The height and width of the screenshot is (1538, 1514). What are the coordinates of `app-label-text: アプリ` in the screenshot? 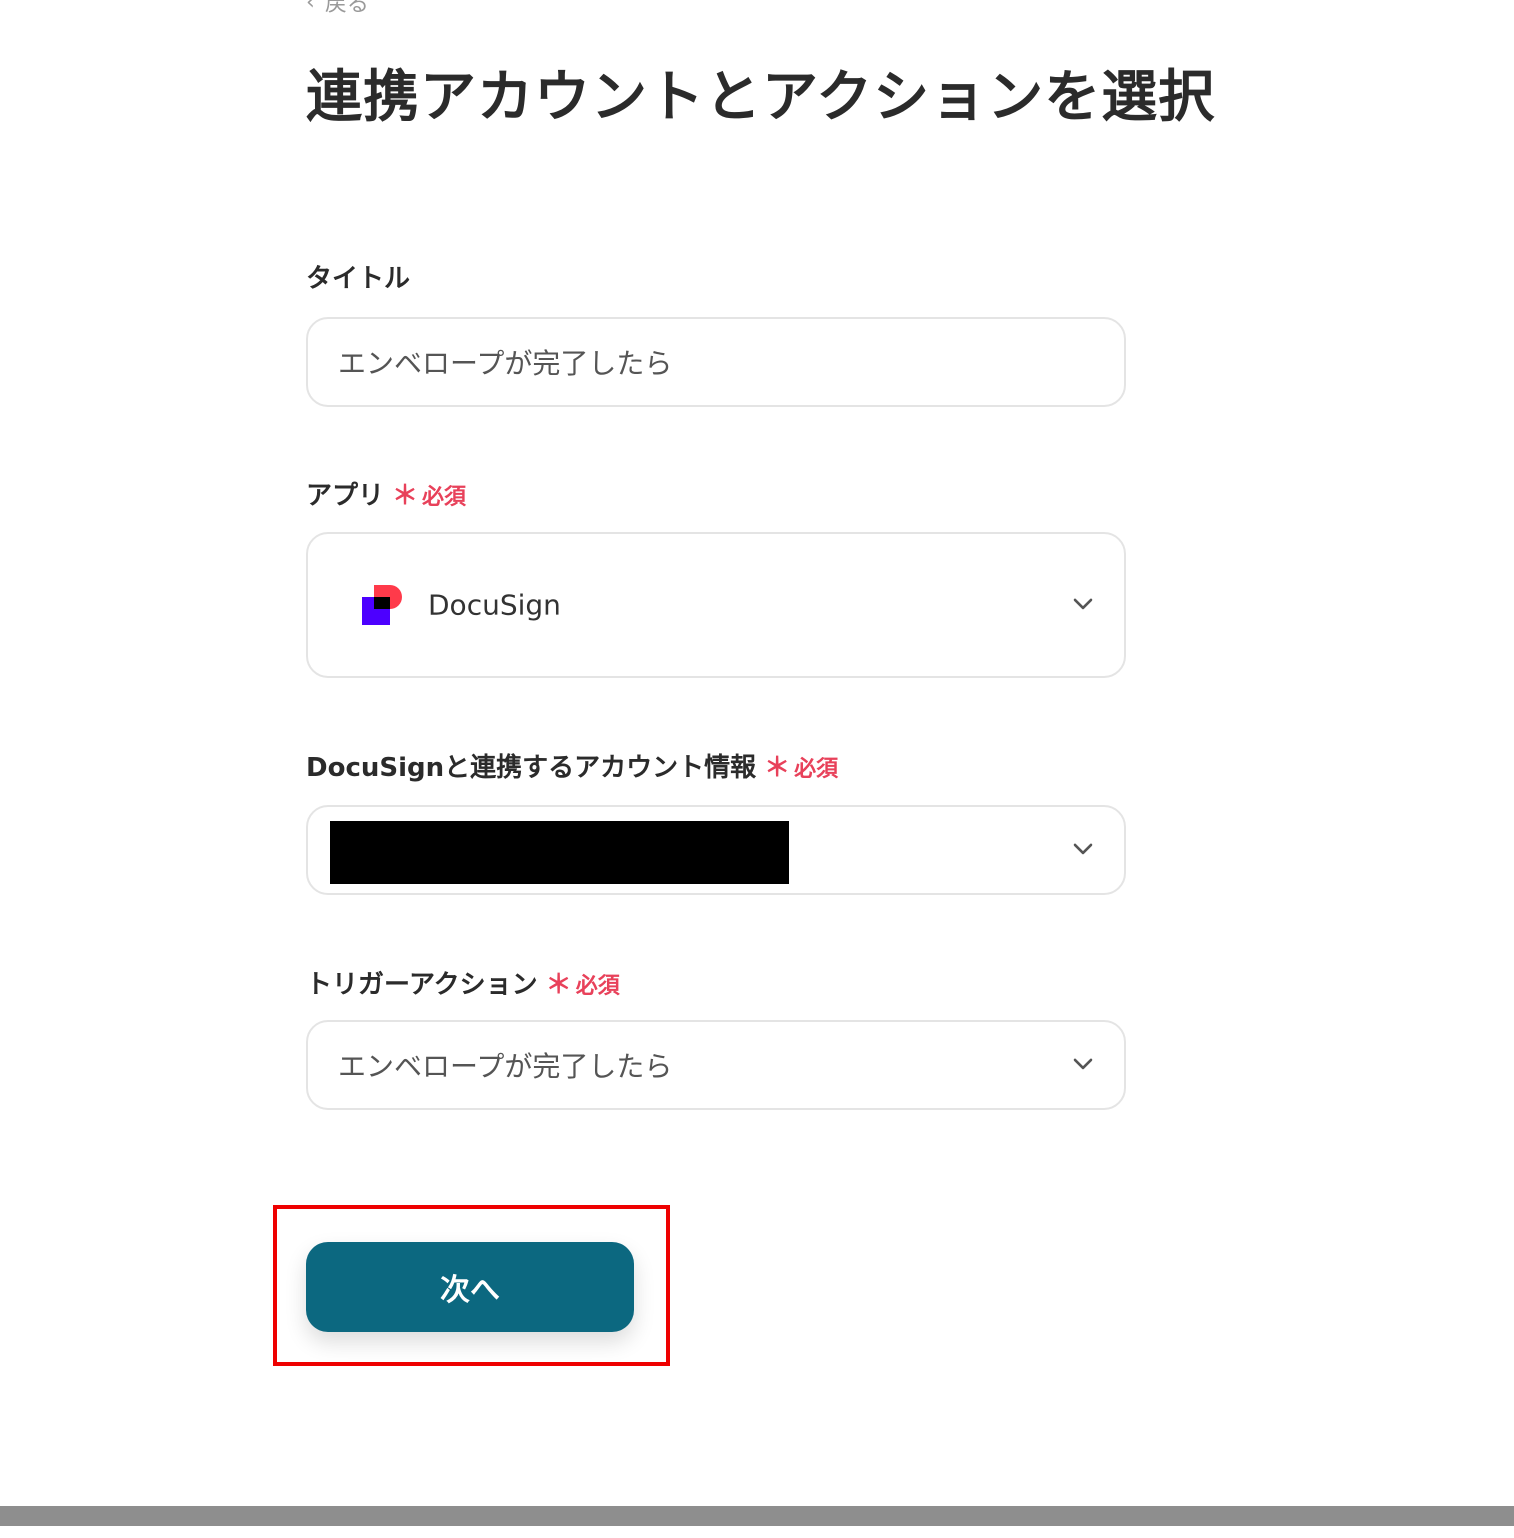 It's located at (345, 496).